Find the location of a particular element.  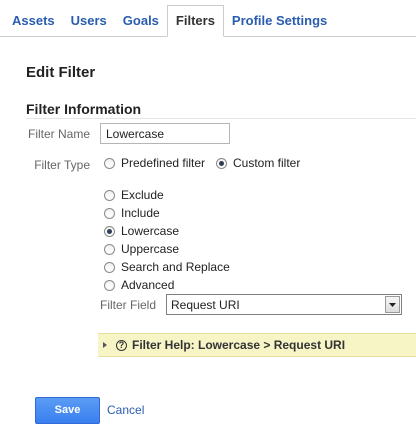

radio-search-and-replace is located at coordinates (109, 267).